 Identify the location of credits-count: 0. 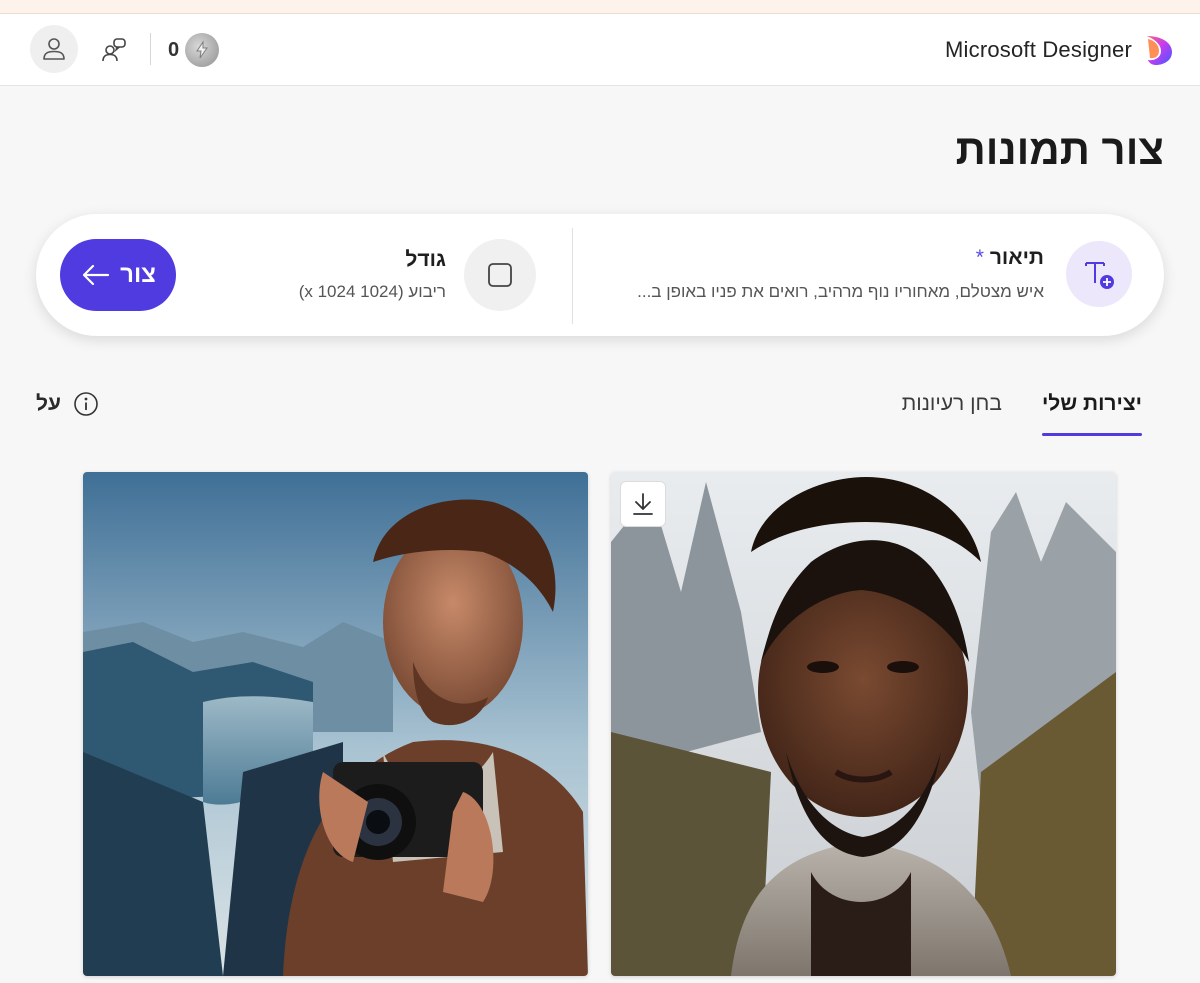
(174, 49).